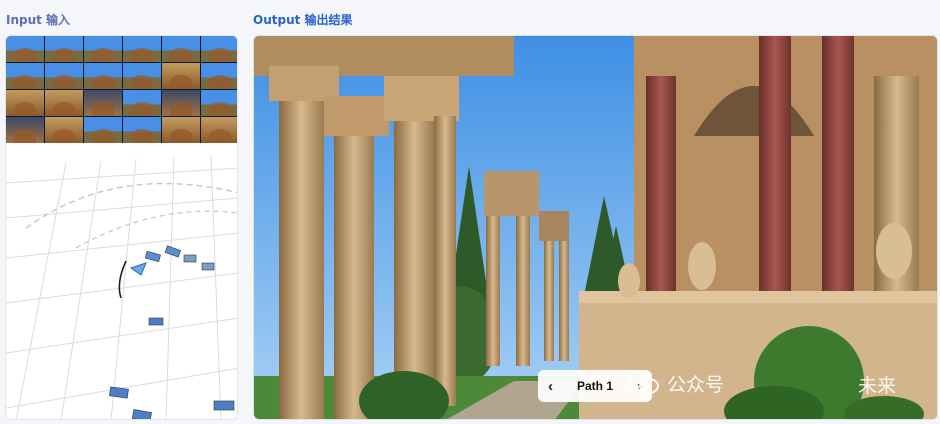  I want to click on path-label: Path 1, so click(594, 386).